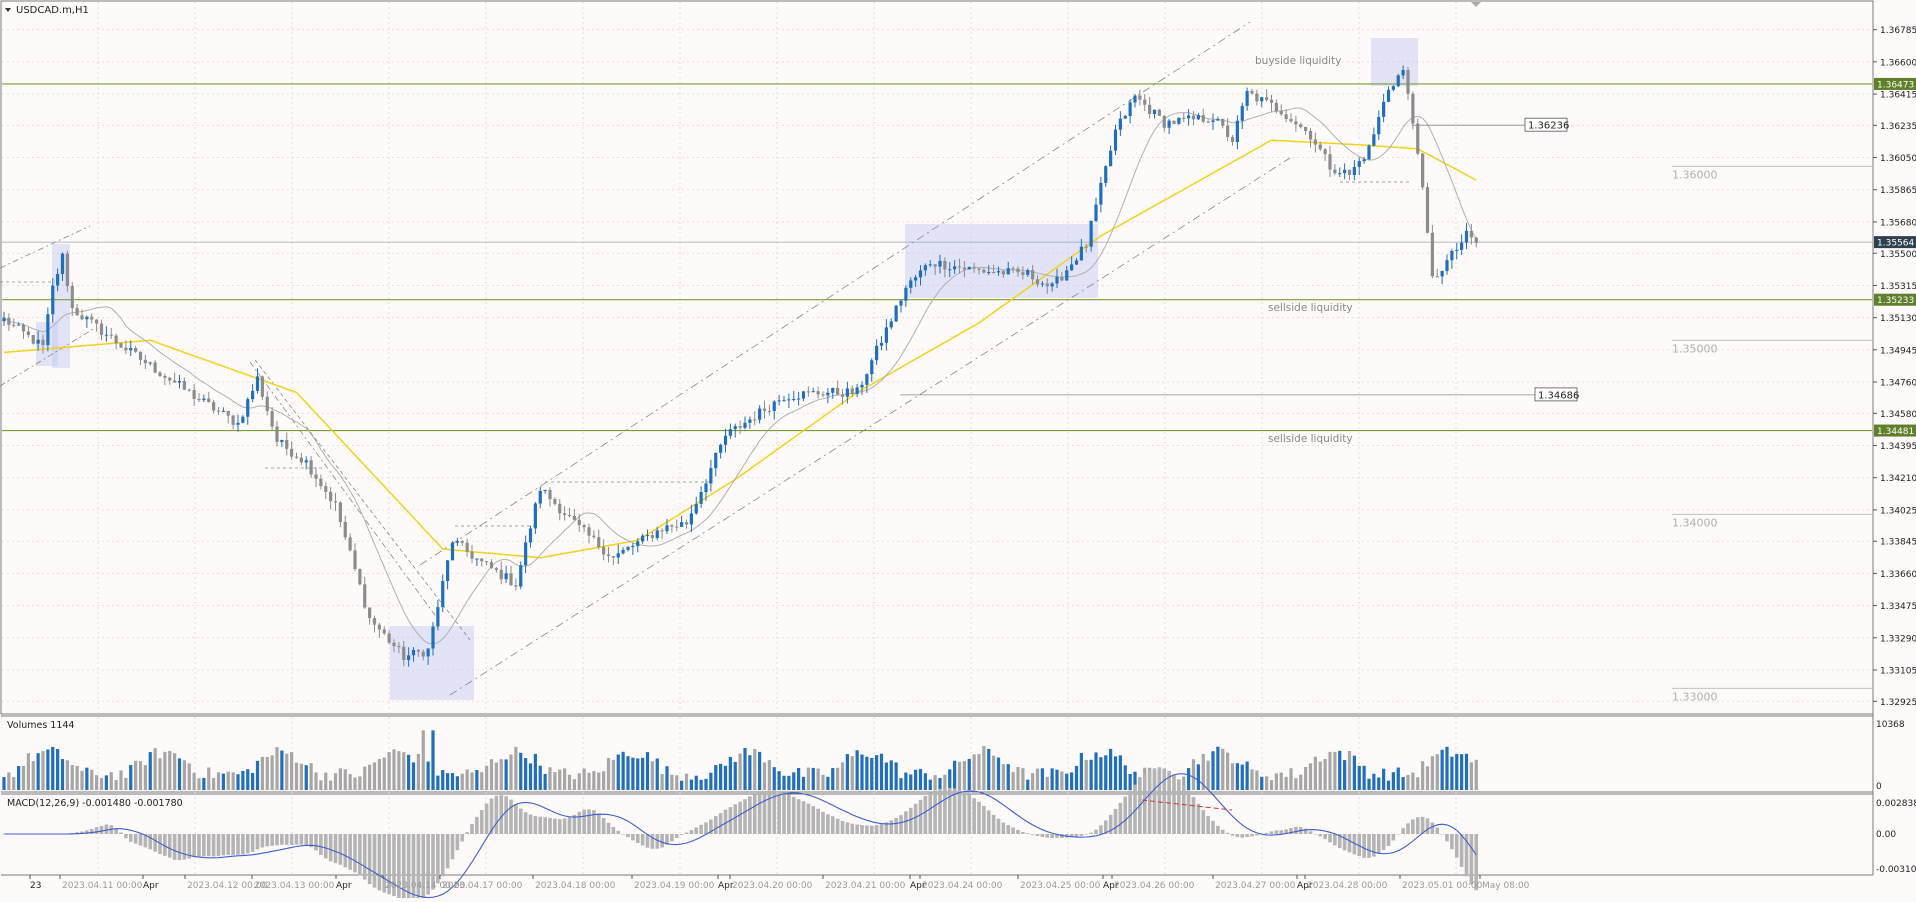 The image size is (1916, 902). Describe the element at coordinates (52, 10) in the screenshot. I see `symbol-label: USDCAD.m,H1` at that location.